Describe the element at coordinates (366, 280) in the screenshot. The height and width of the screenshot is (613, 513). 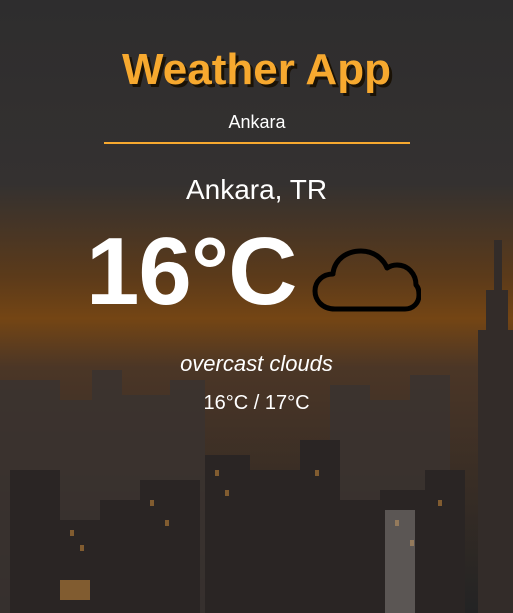
I see `cloud-icon` at that location.